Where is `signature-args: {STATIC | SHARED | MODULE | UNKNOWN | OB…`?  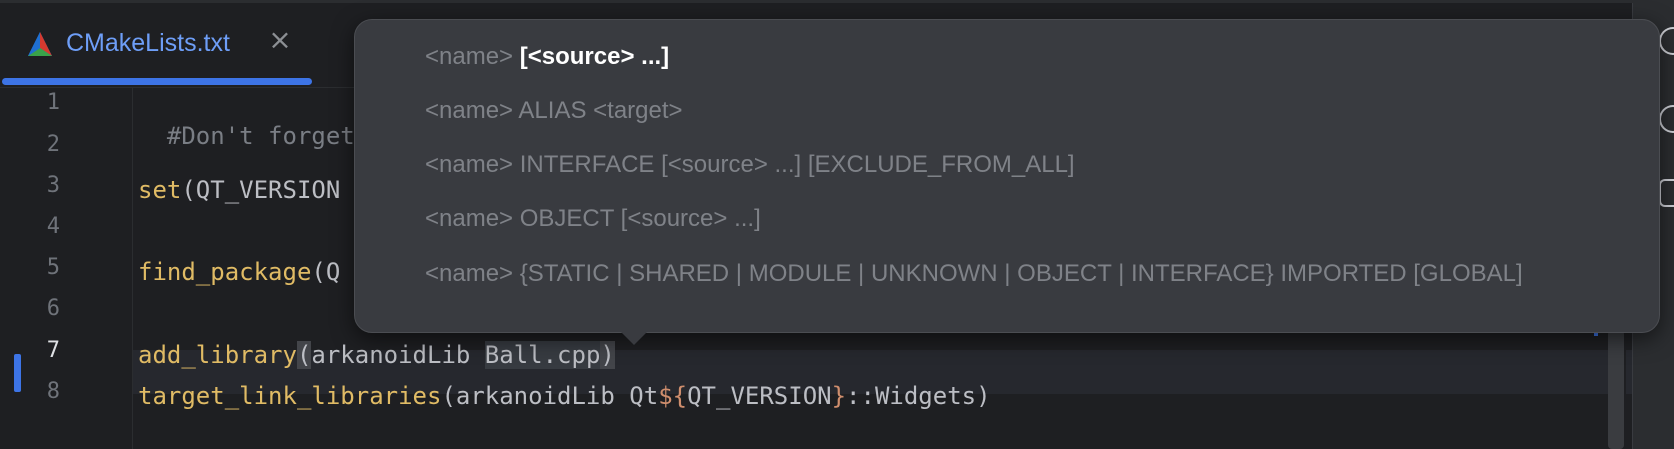 signature-args: {STATIC | SHARED | MODULE | UNKNOWN | OB… is located at coordinates (1021, 273).